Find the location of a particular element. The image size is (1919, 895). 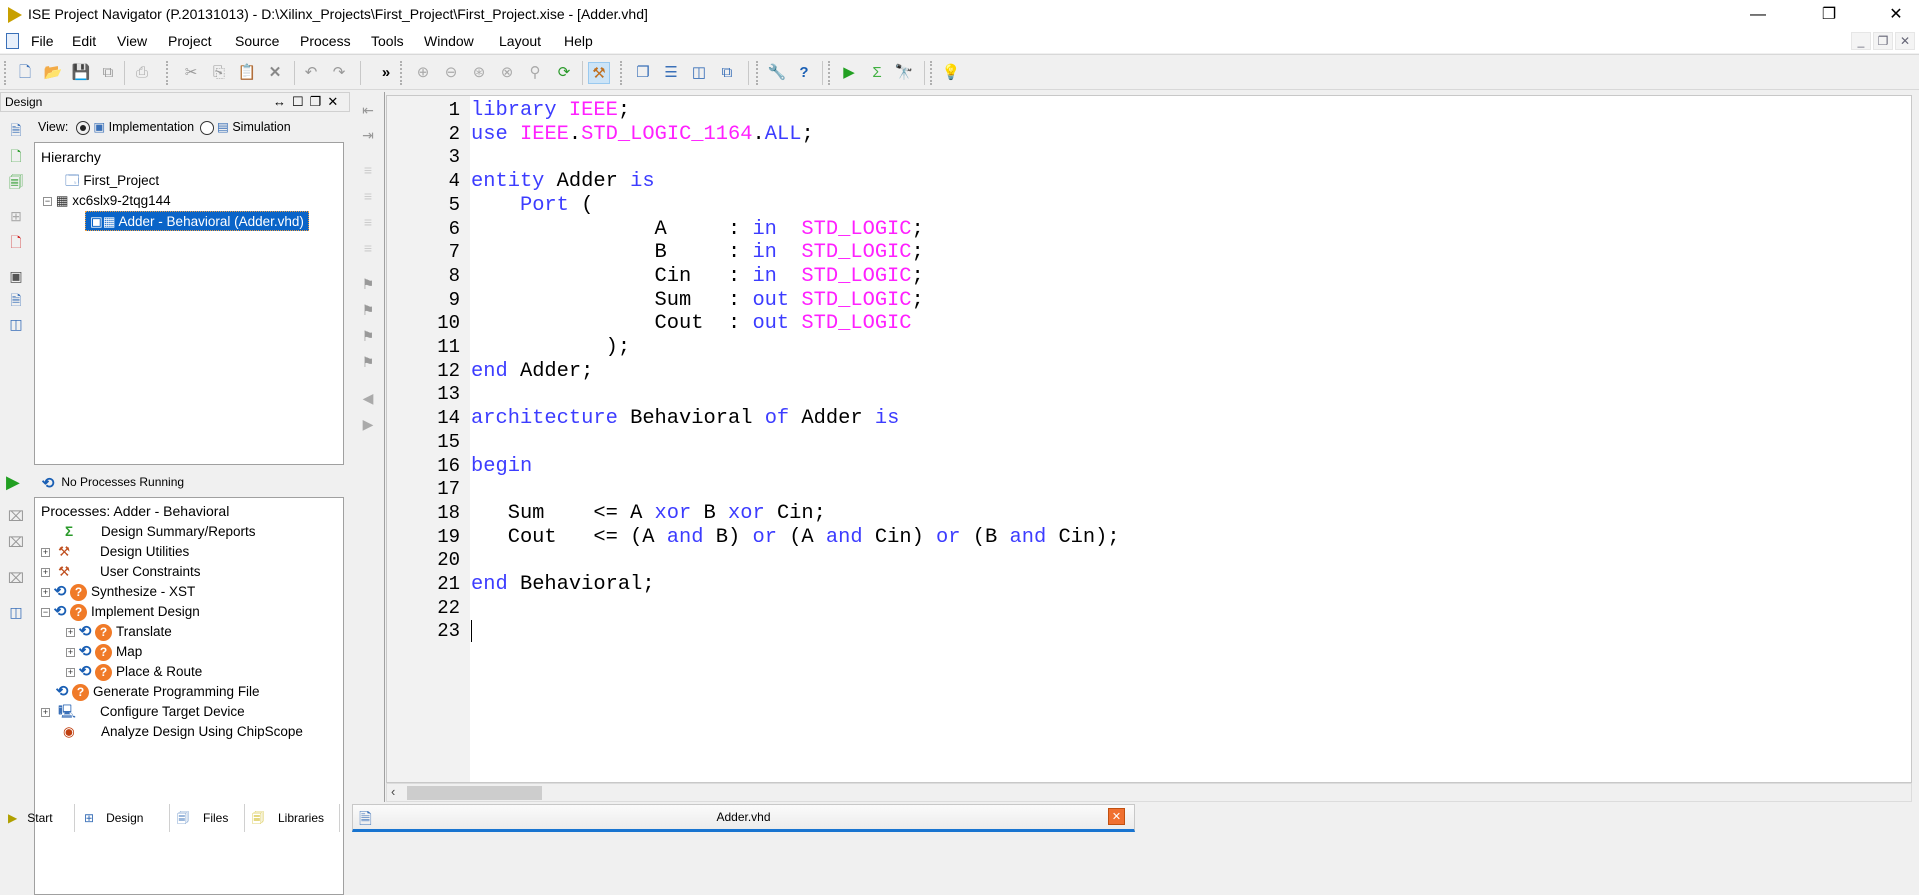

telescope-icon: 🔭 is located at coordinates (904, 73).